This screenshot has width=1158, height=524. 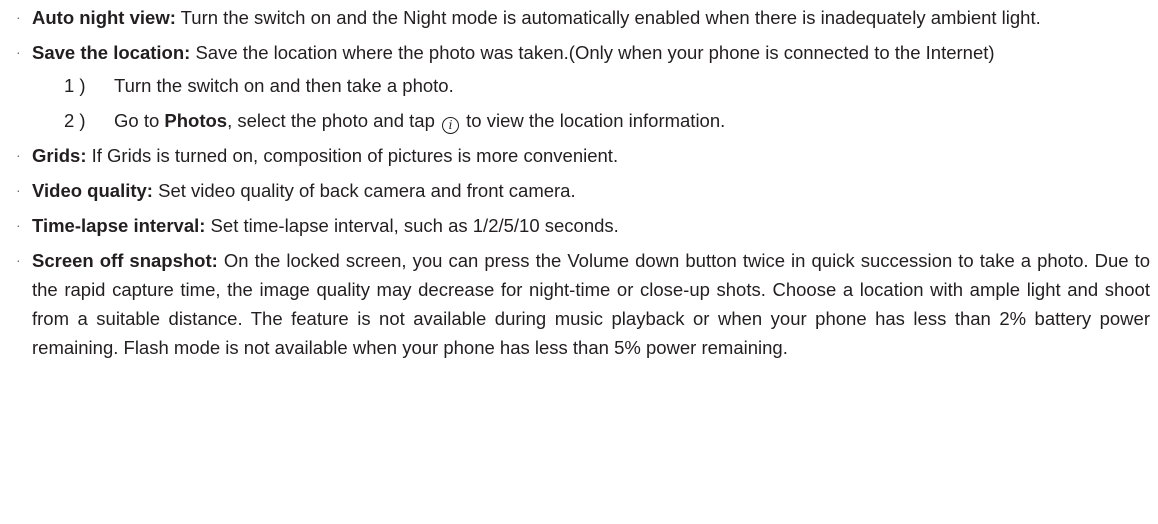 I want to click on photos-app-name: Photos, so click(x=196, y=120).